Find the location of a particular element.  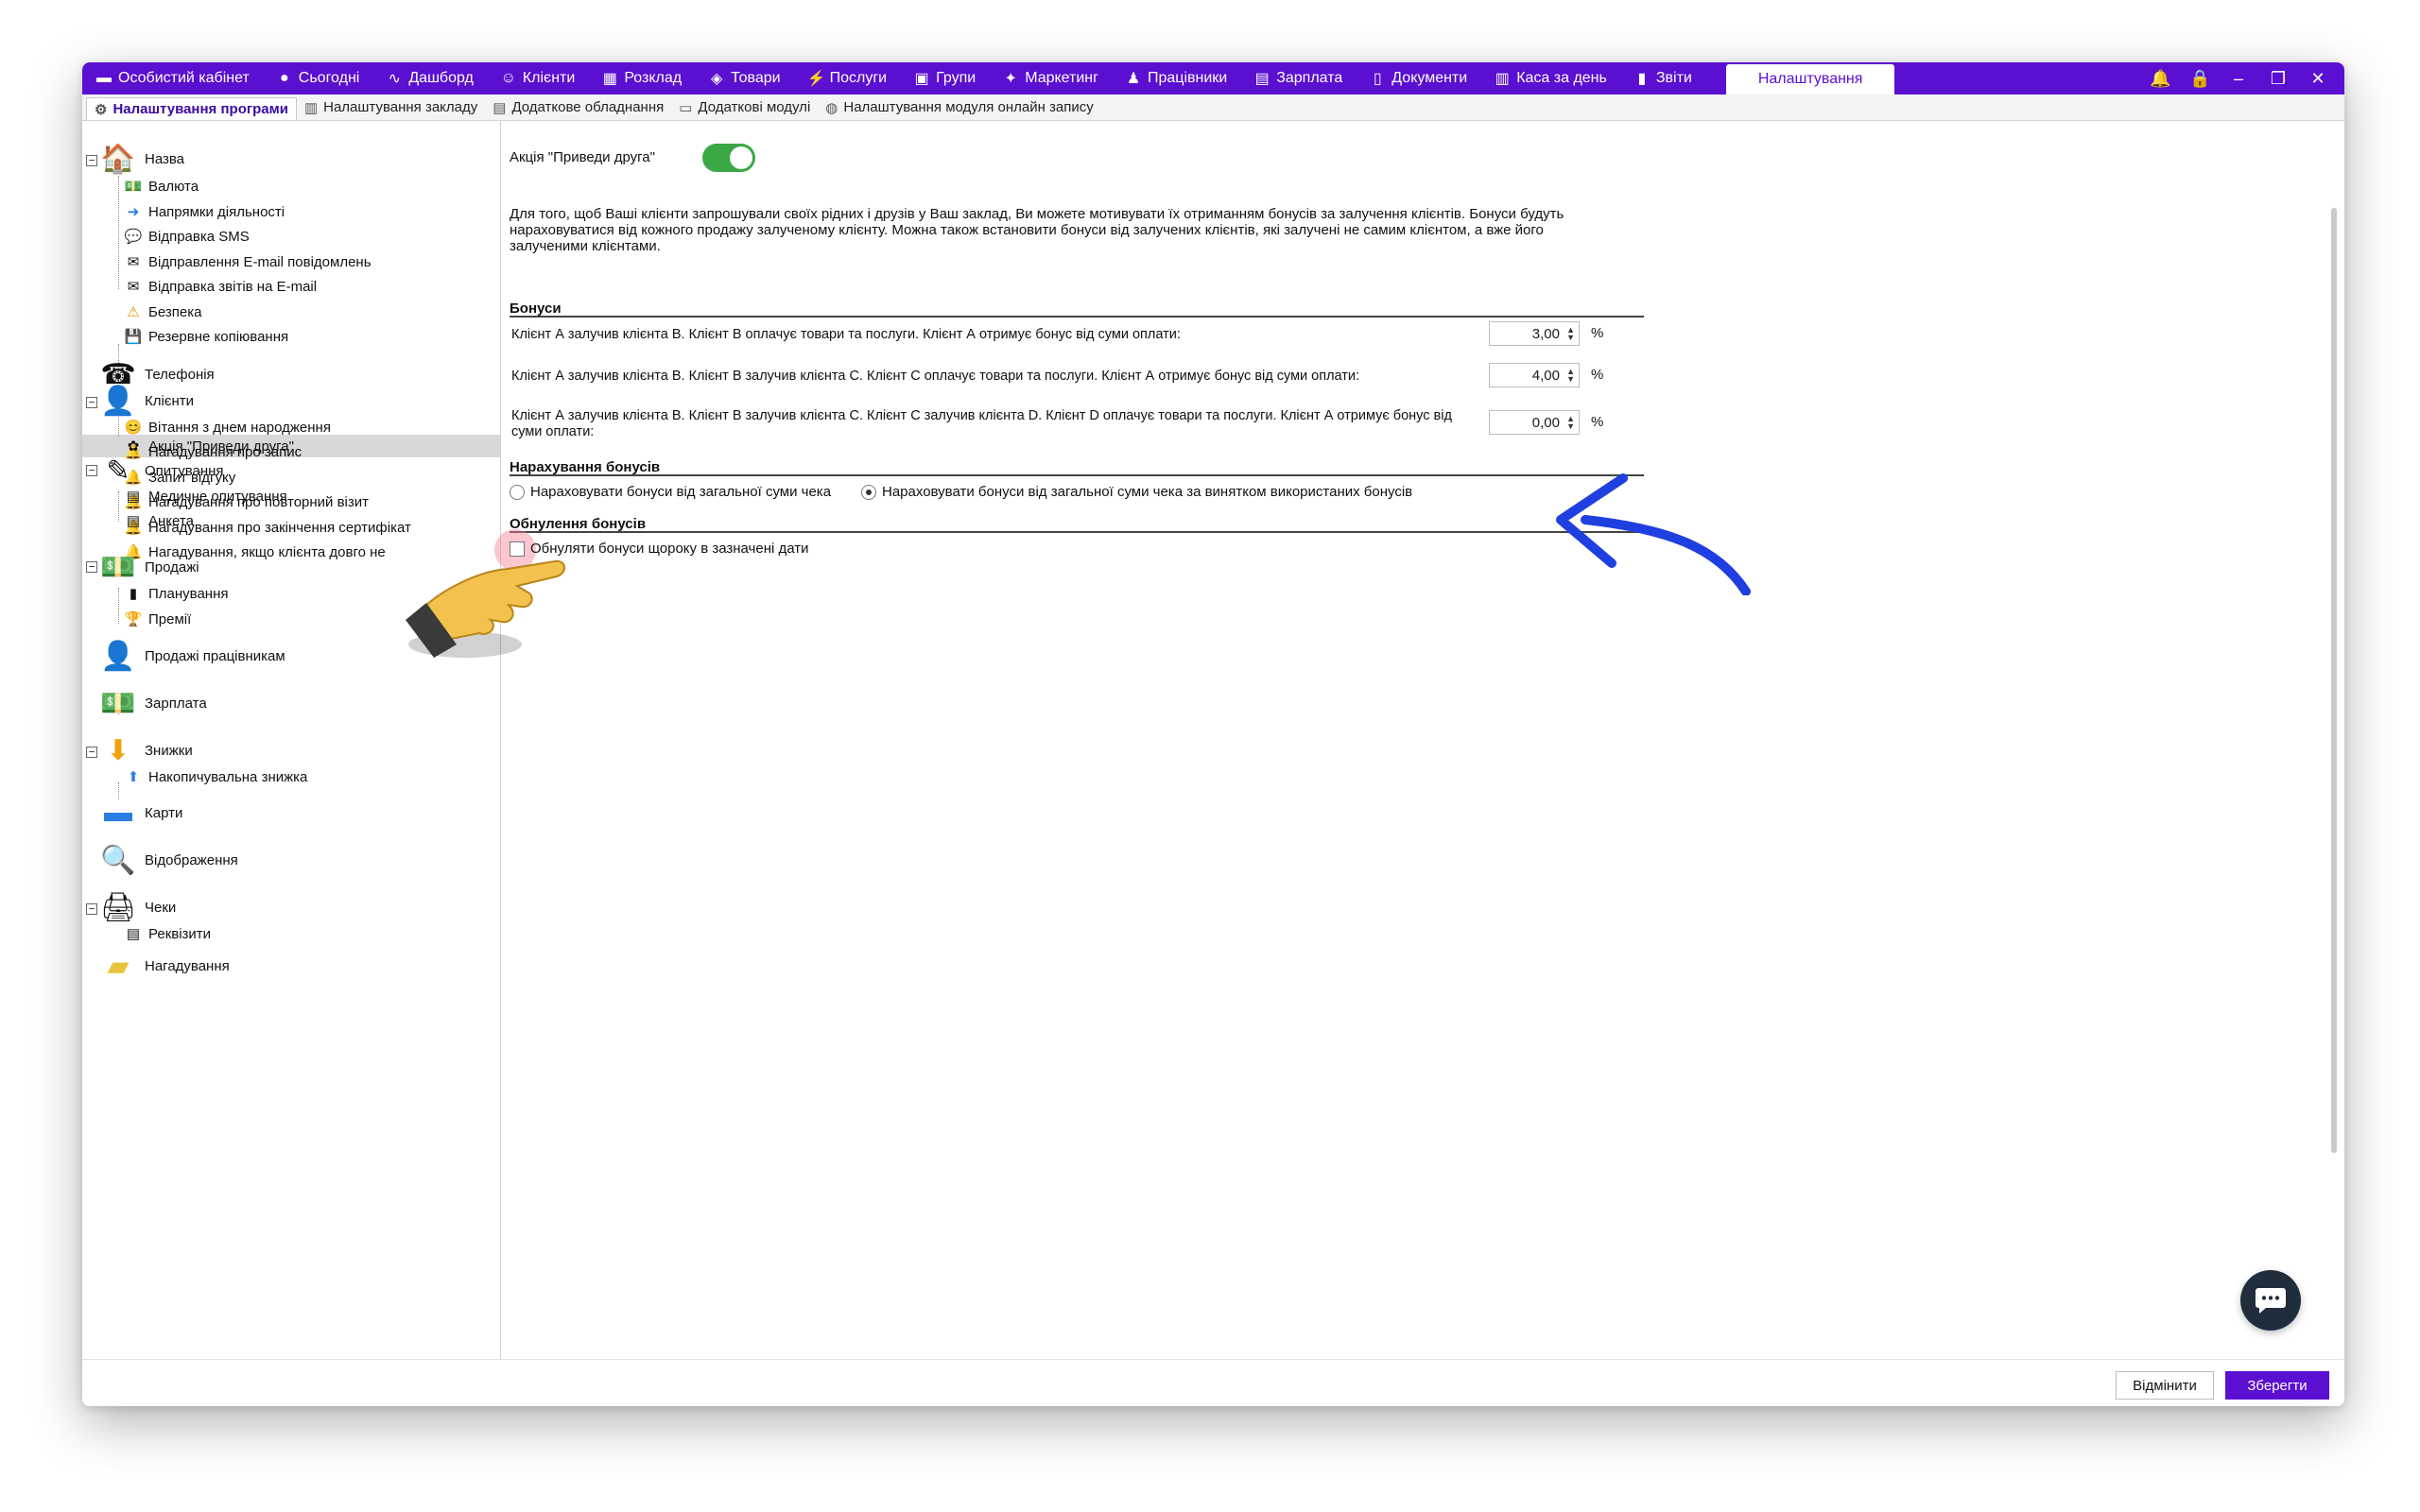

tree-item-display: 🔍 Відображення is located at coordinates (168, 860).